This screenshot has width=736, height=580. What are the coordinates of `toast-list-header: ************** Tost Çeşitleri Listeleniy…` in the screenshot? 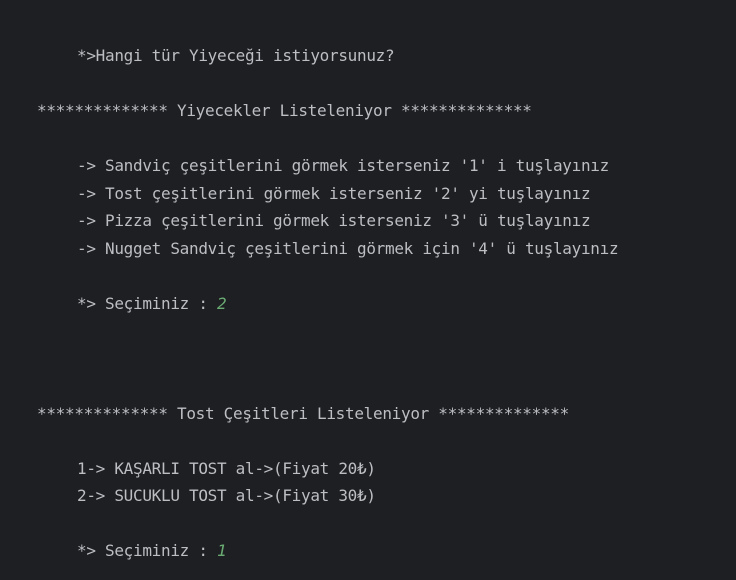 It's located at (303, 413).